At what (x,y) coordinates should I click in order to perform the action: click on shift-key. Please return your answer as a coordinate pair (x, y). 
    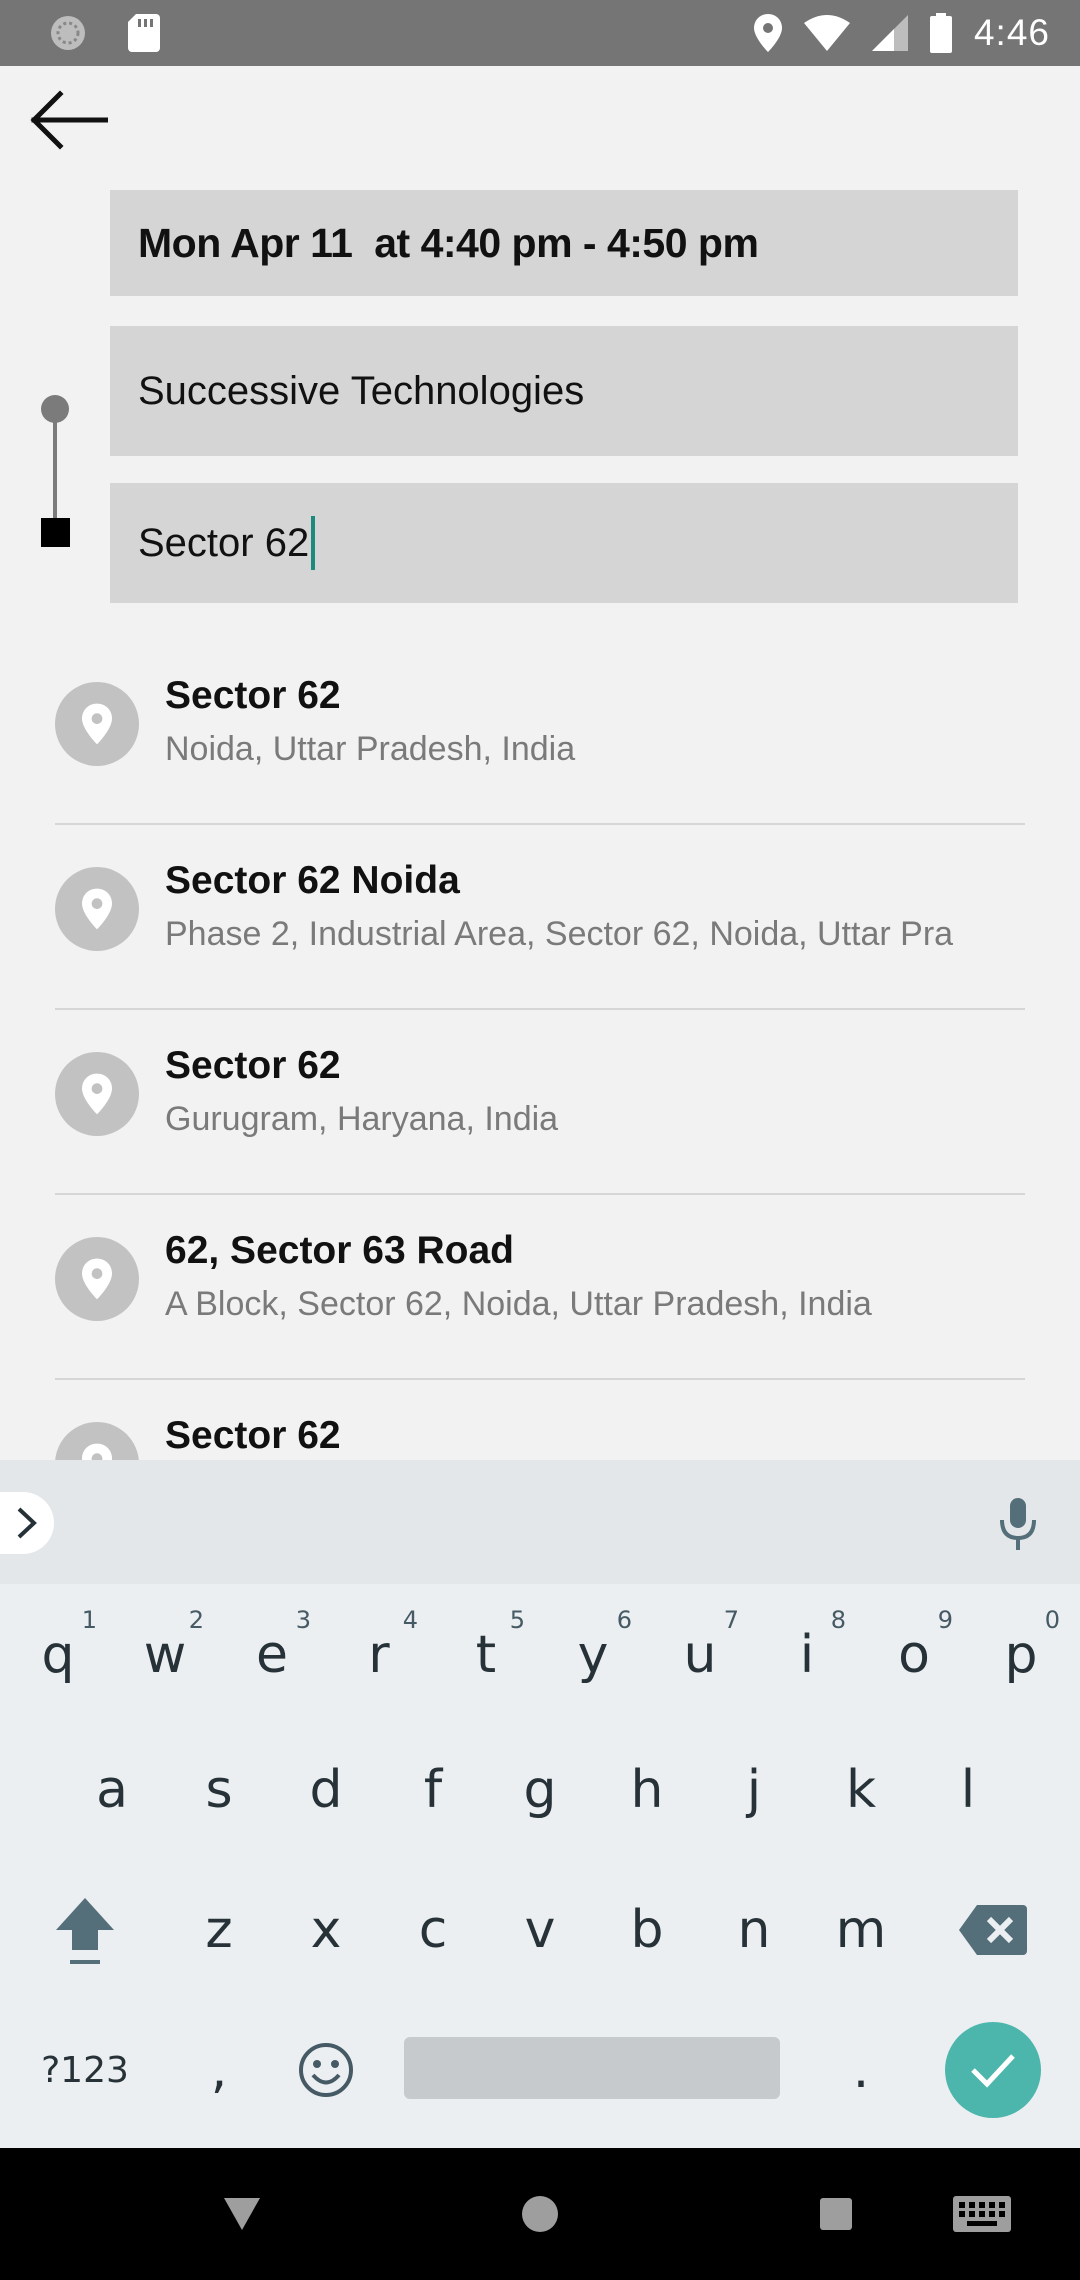
    Looking at the image, I should click on (85, 1930).